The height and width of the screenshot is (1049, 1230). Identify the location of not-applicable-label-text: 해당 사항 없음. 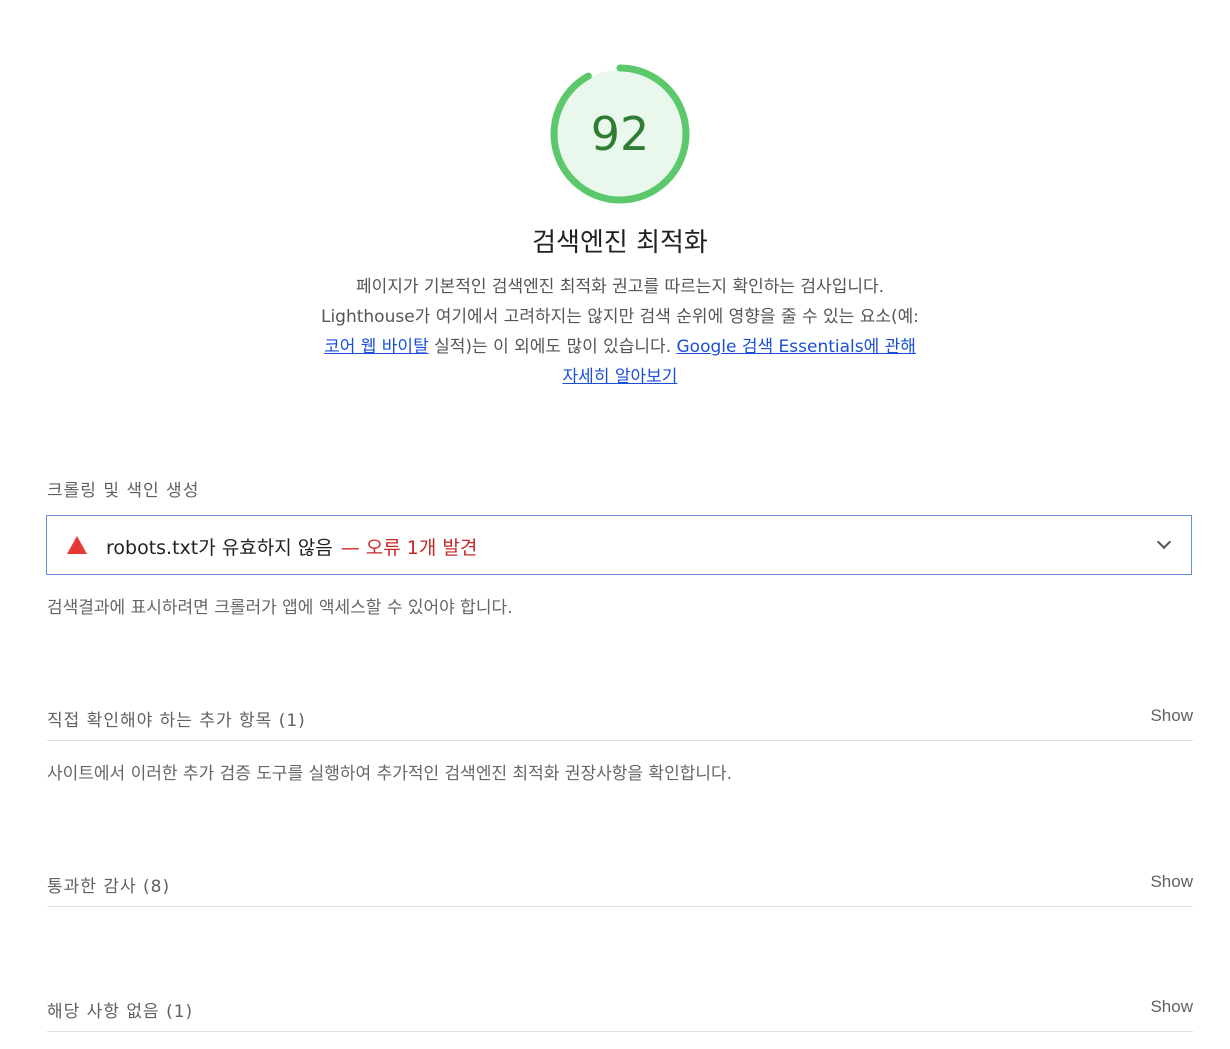
(103, 1012).